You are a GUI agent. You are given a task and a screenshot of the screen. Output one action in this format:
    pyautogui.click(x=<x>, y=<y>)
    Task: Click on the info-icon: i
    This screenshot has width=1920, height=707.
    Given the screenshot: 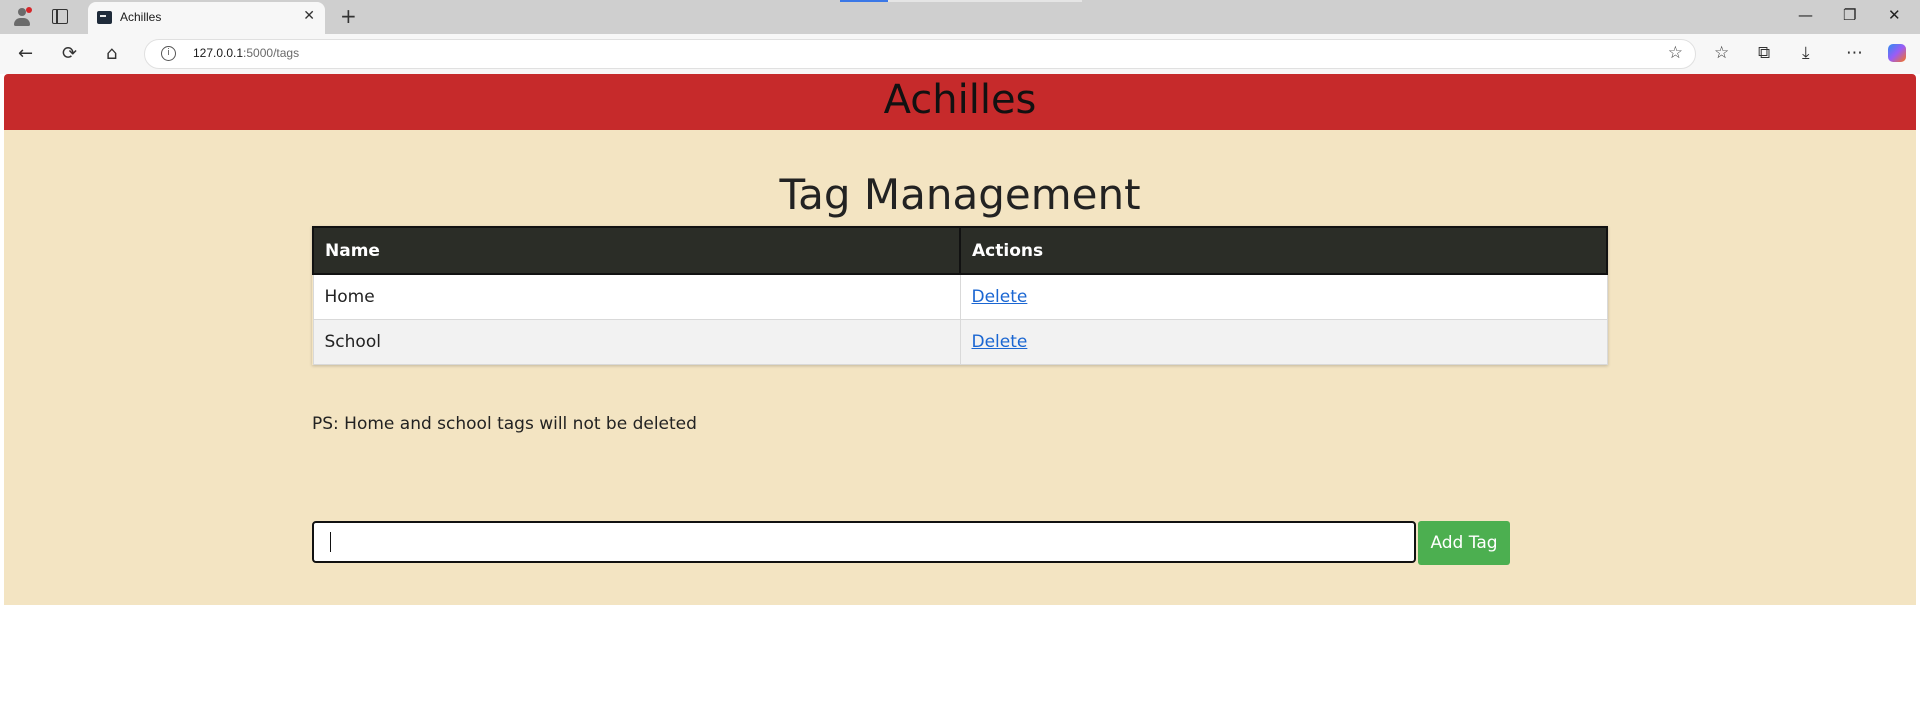 What is the action you would take?
    pyautogui.click(x=168, y=53)
    